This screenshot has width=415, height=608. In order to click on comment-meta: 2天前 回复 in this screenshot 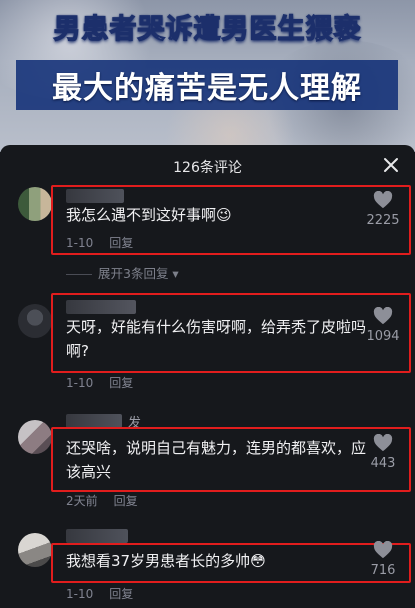, I will do `click(102, 500)`.